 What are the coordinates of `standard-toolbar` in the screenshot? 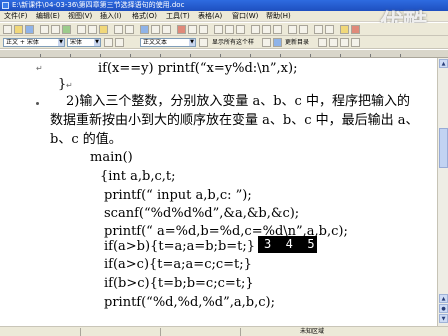 It's located at (224, 29).